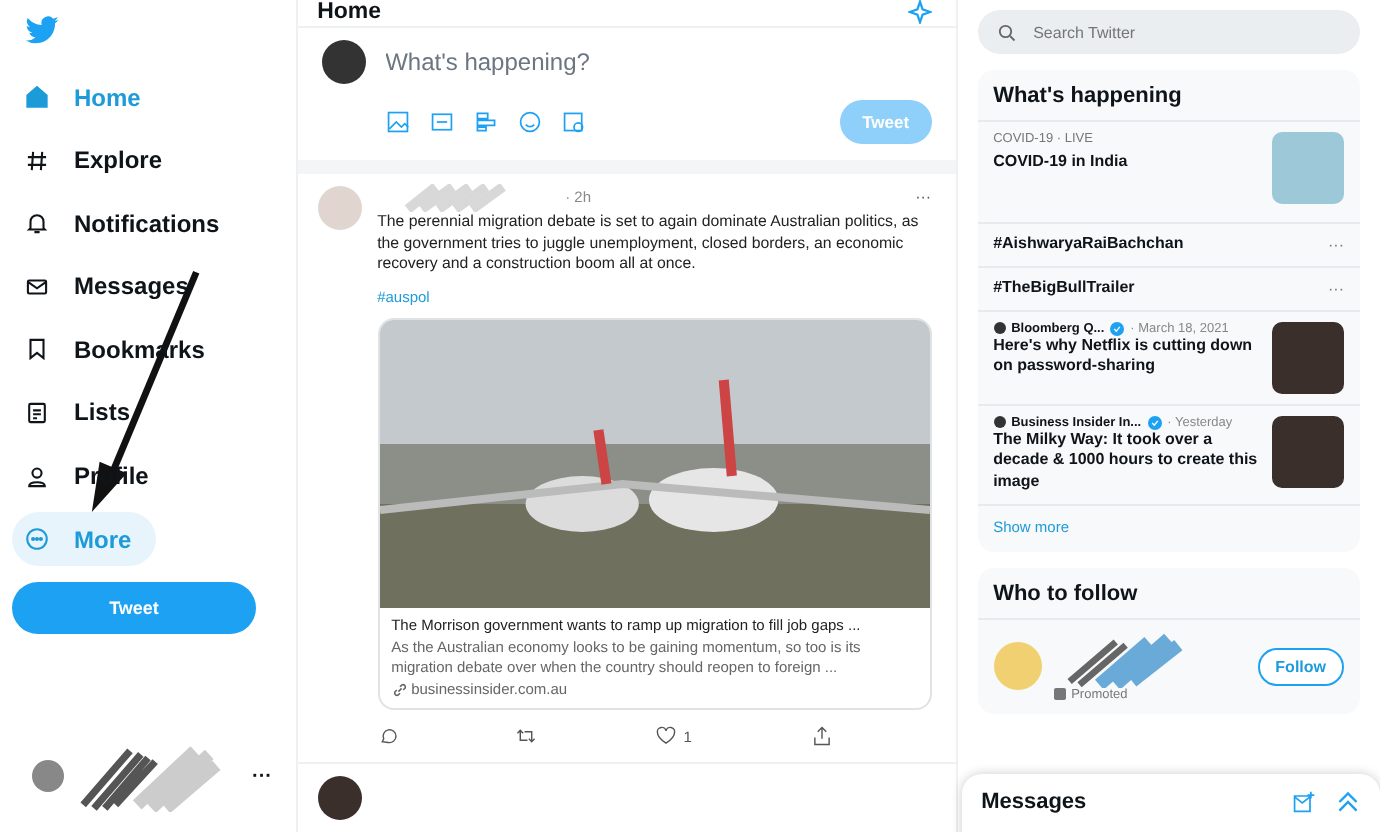  Describe the element at coordinates (1034, 802) in the screenshot. I see `drawer-title: Messages` at that location.